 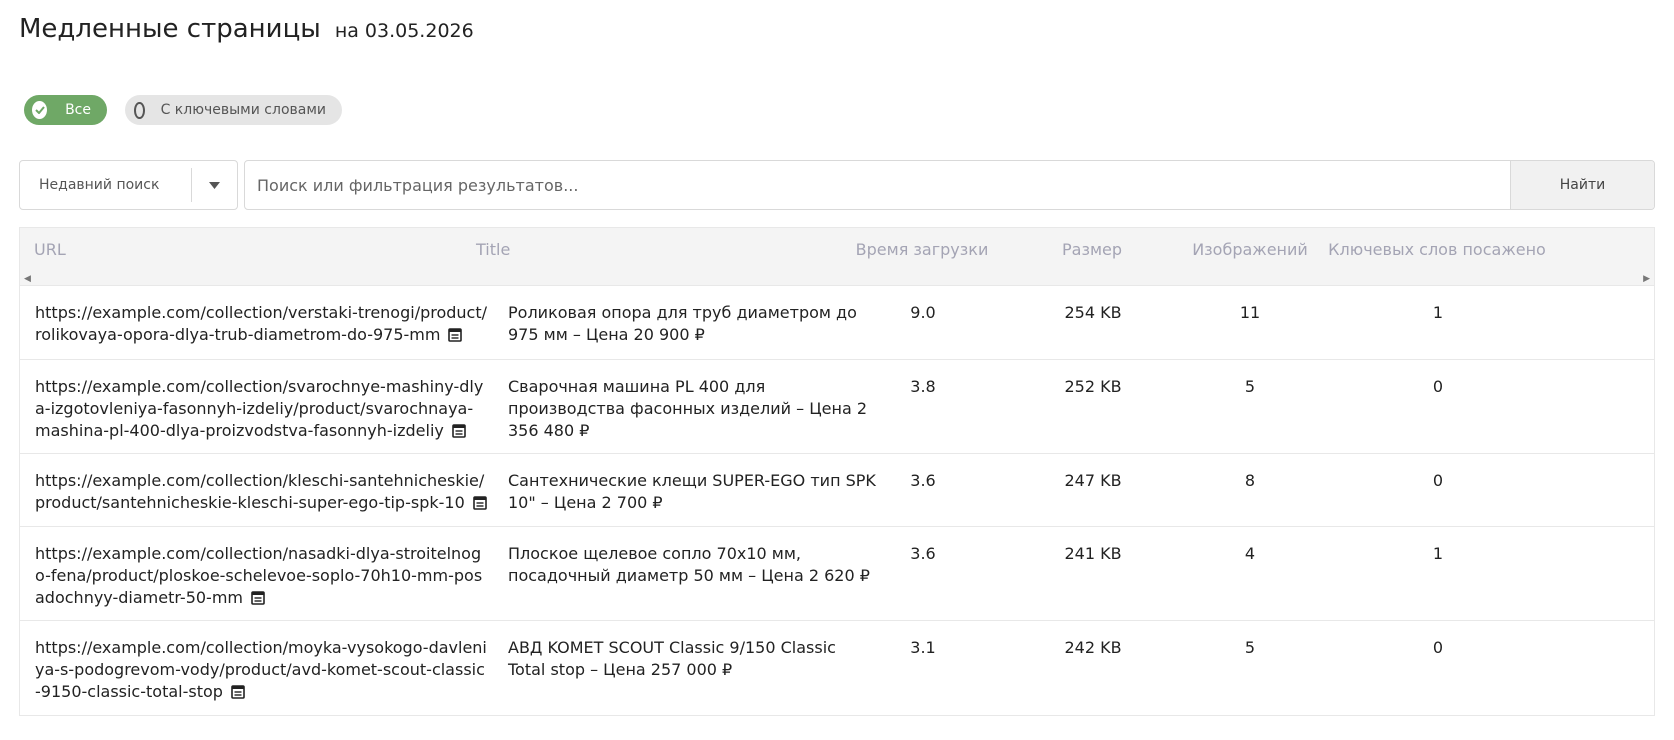 I want to click on find-button: Найти, so click(x=1582, y=185).